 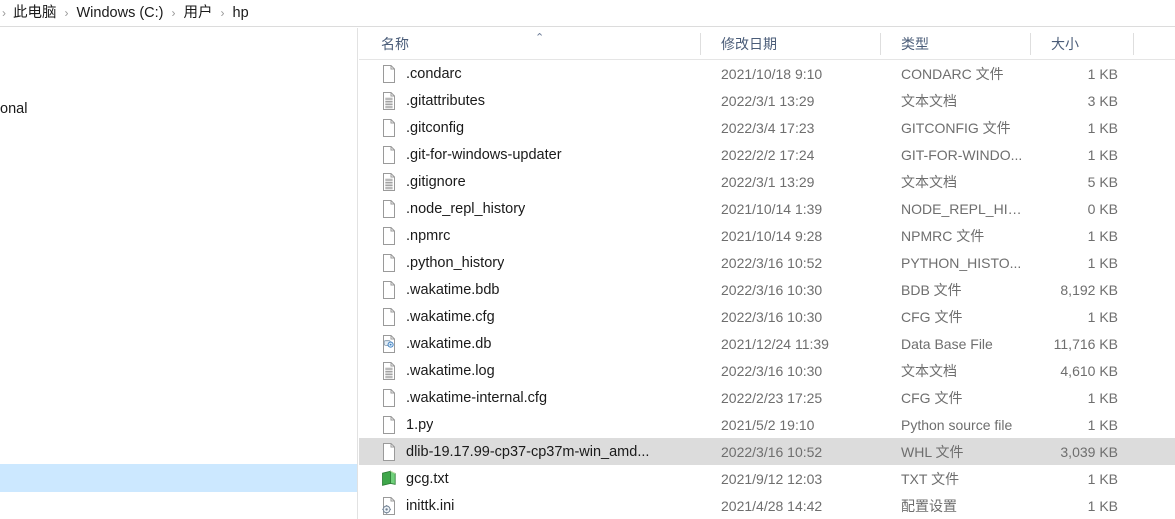 I want to click on table-row: .gitignore 2022/3/1 13:29 文本文档 5 KB, so click(x=767, y=181).